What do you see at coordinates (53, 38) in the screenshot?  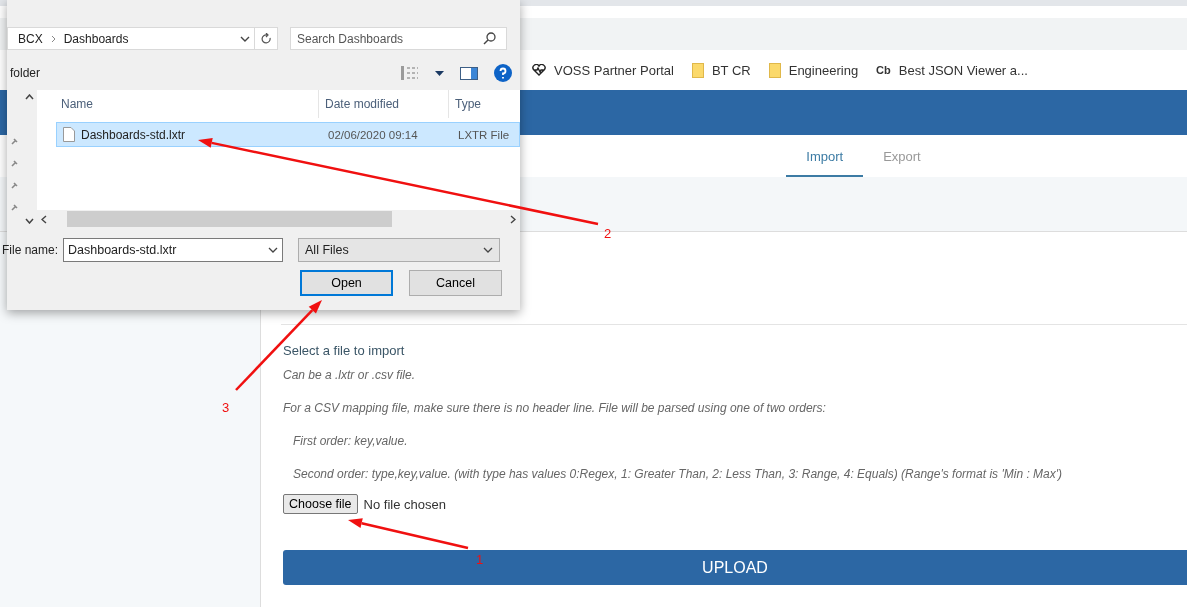 I see `chevron-icon` at bounding box center [53, 38].